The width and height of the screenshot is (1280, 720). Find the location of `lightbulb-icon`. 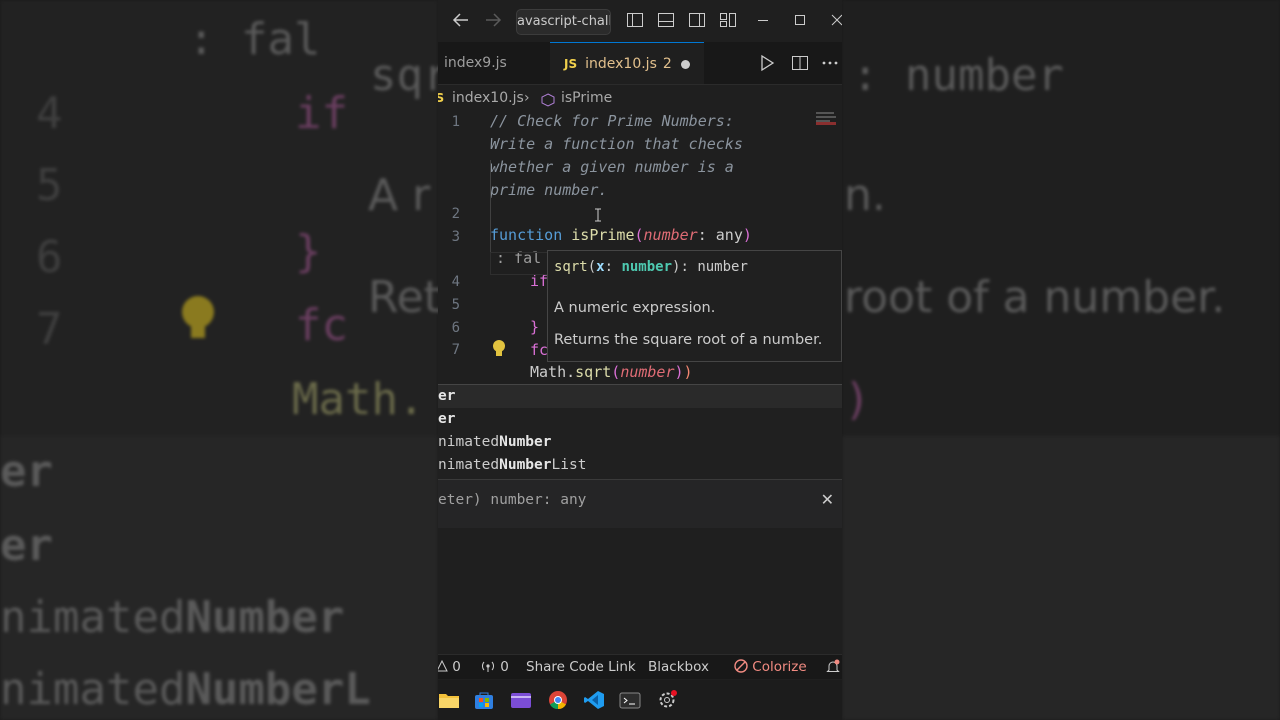

lightbulb-icon is located at coordinates (499, 351).